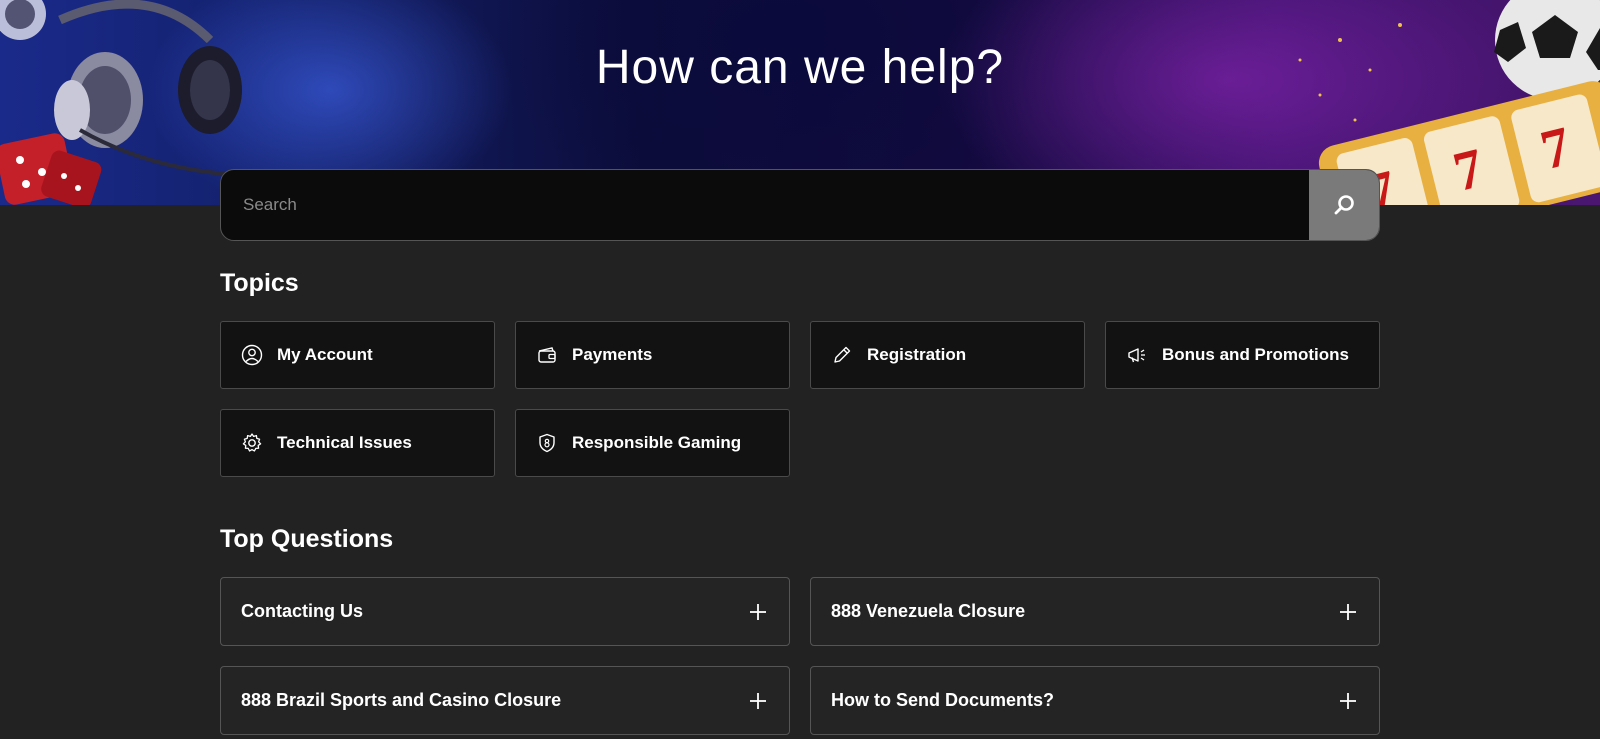 Image resolution: width=1600 pixels, height=739 pixels. I want to click on gear-icon, so click(252, 443).